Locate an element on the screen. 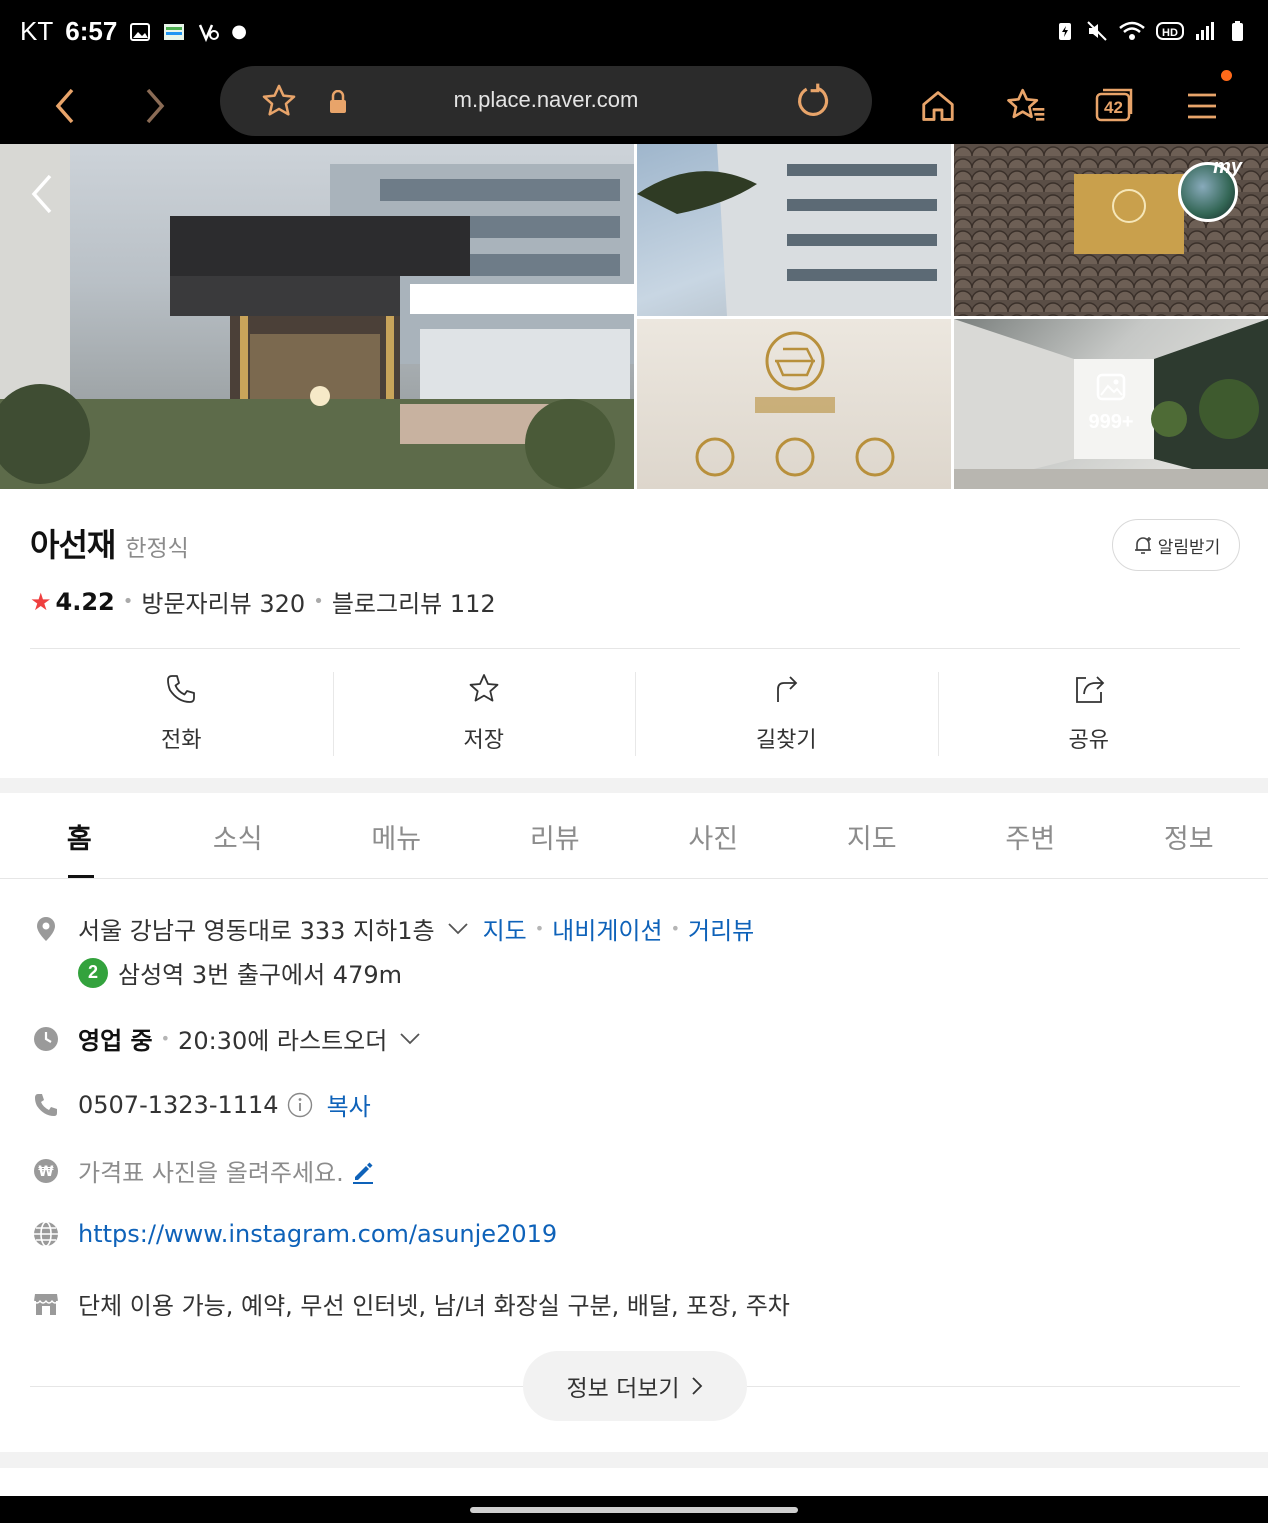  place-category: 한정식 is located at coordinates (157, 549).